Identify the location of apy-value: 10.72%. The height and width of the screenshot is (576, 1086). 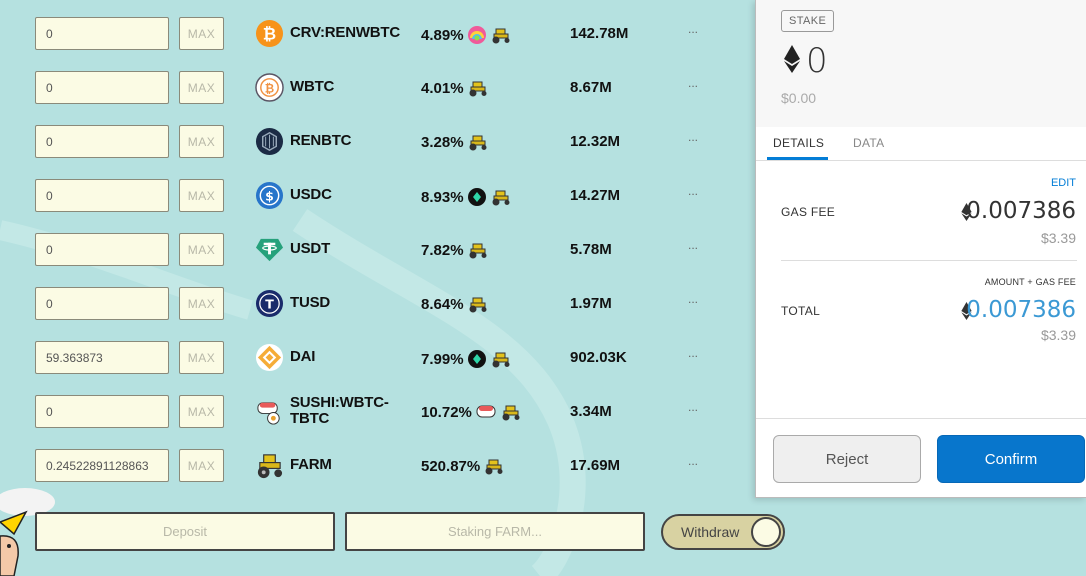
(446, 412).